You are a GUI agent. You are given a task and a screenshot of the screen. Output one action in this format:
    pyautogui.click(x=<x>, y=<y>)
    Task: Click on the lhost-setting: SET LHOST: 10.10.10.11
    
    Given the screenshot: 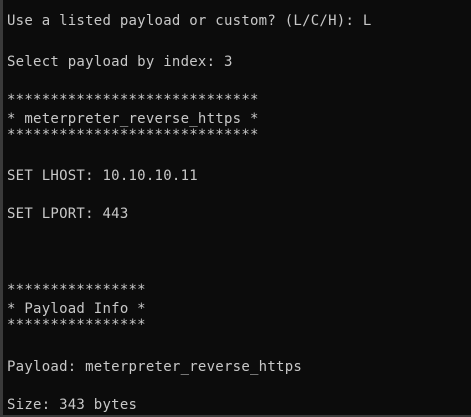 What is the action you would take?
    pyautogui.click(x=102, y=176)
    